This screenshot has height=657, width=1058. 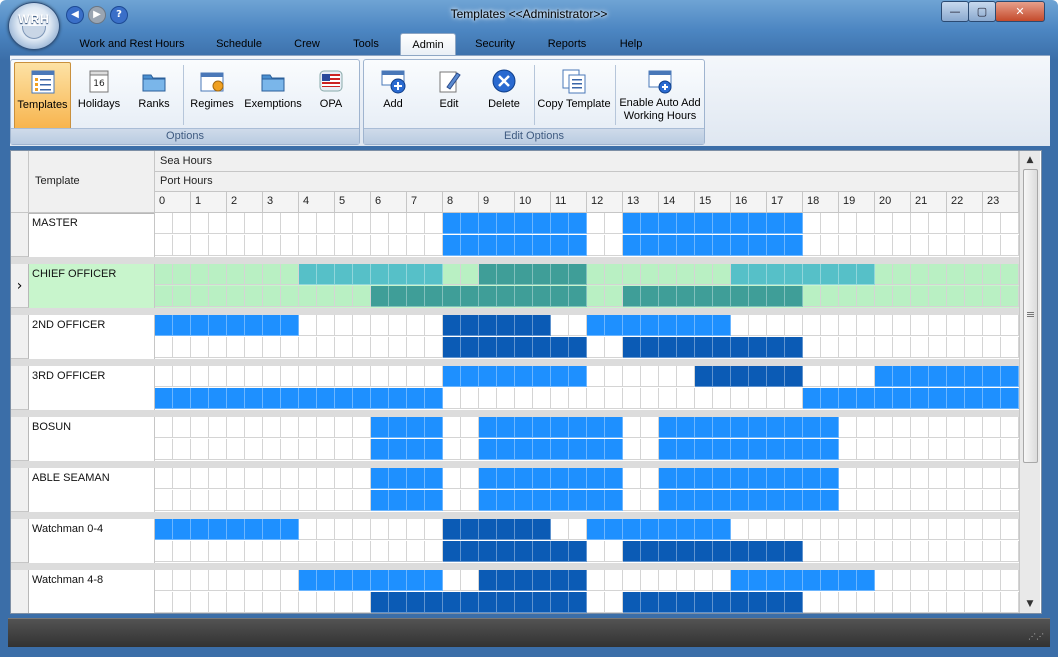 I want to click on tab-work-and-rest-hours: Work and Rest Hours, so click(x=132, y=44).